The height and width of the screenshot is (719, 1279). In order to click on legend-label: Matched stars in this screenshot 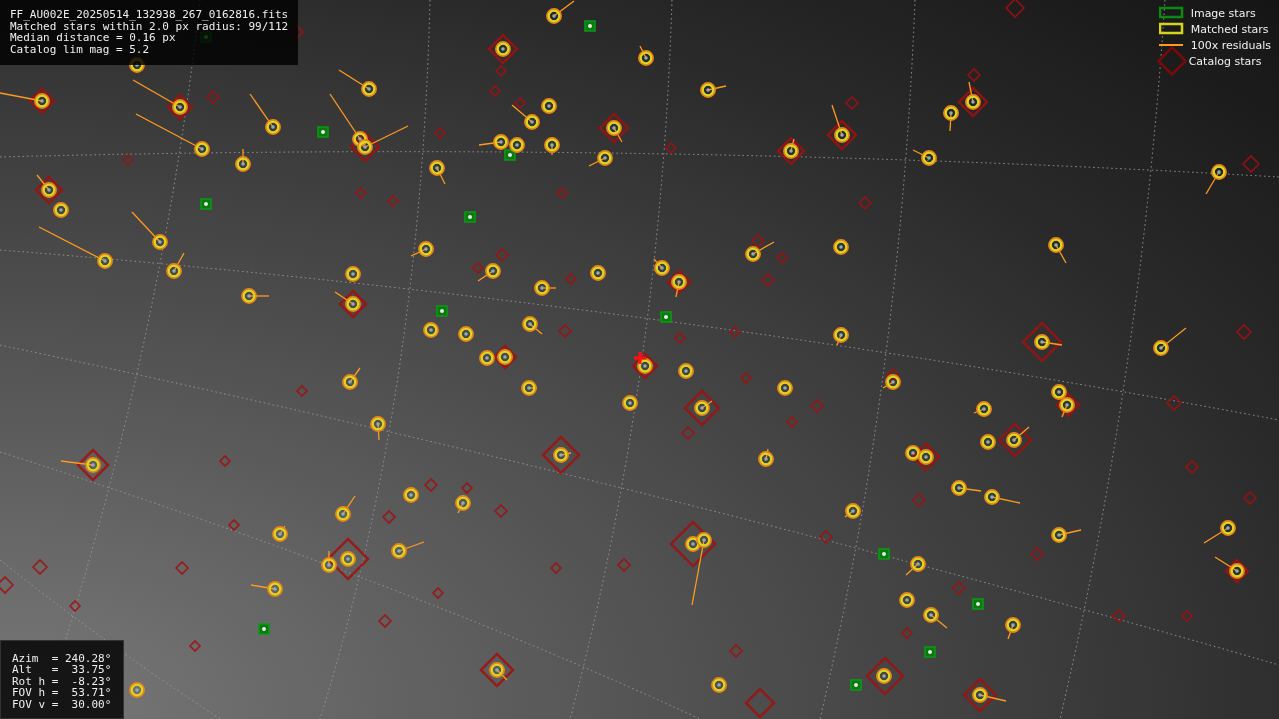, I will do `click(1229, 29)`.